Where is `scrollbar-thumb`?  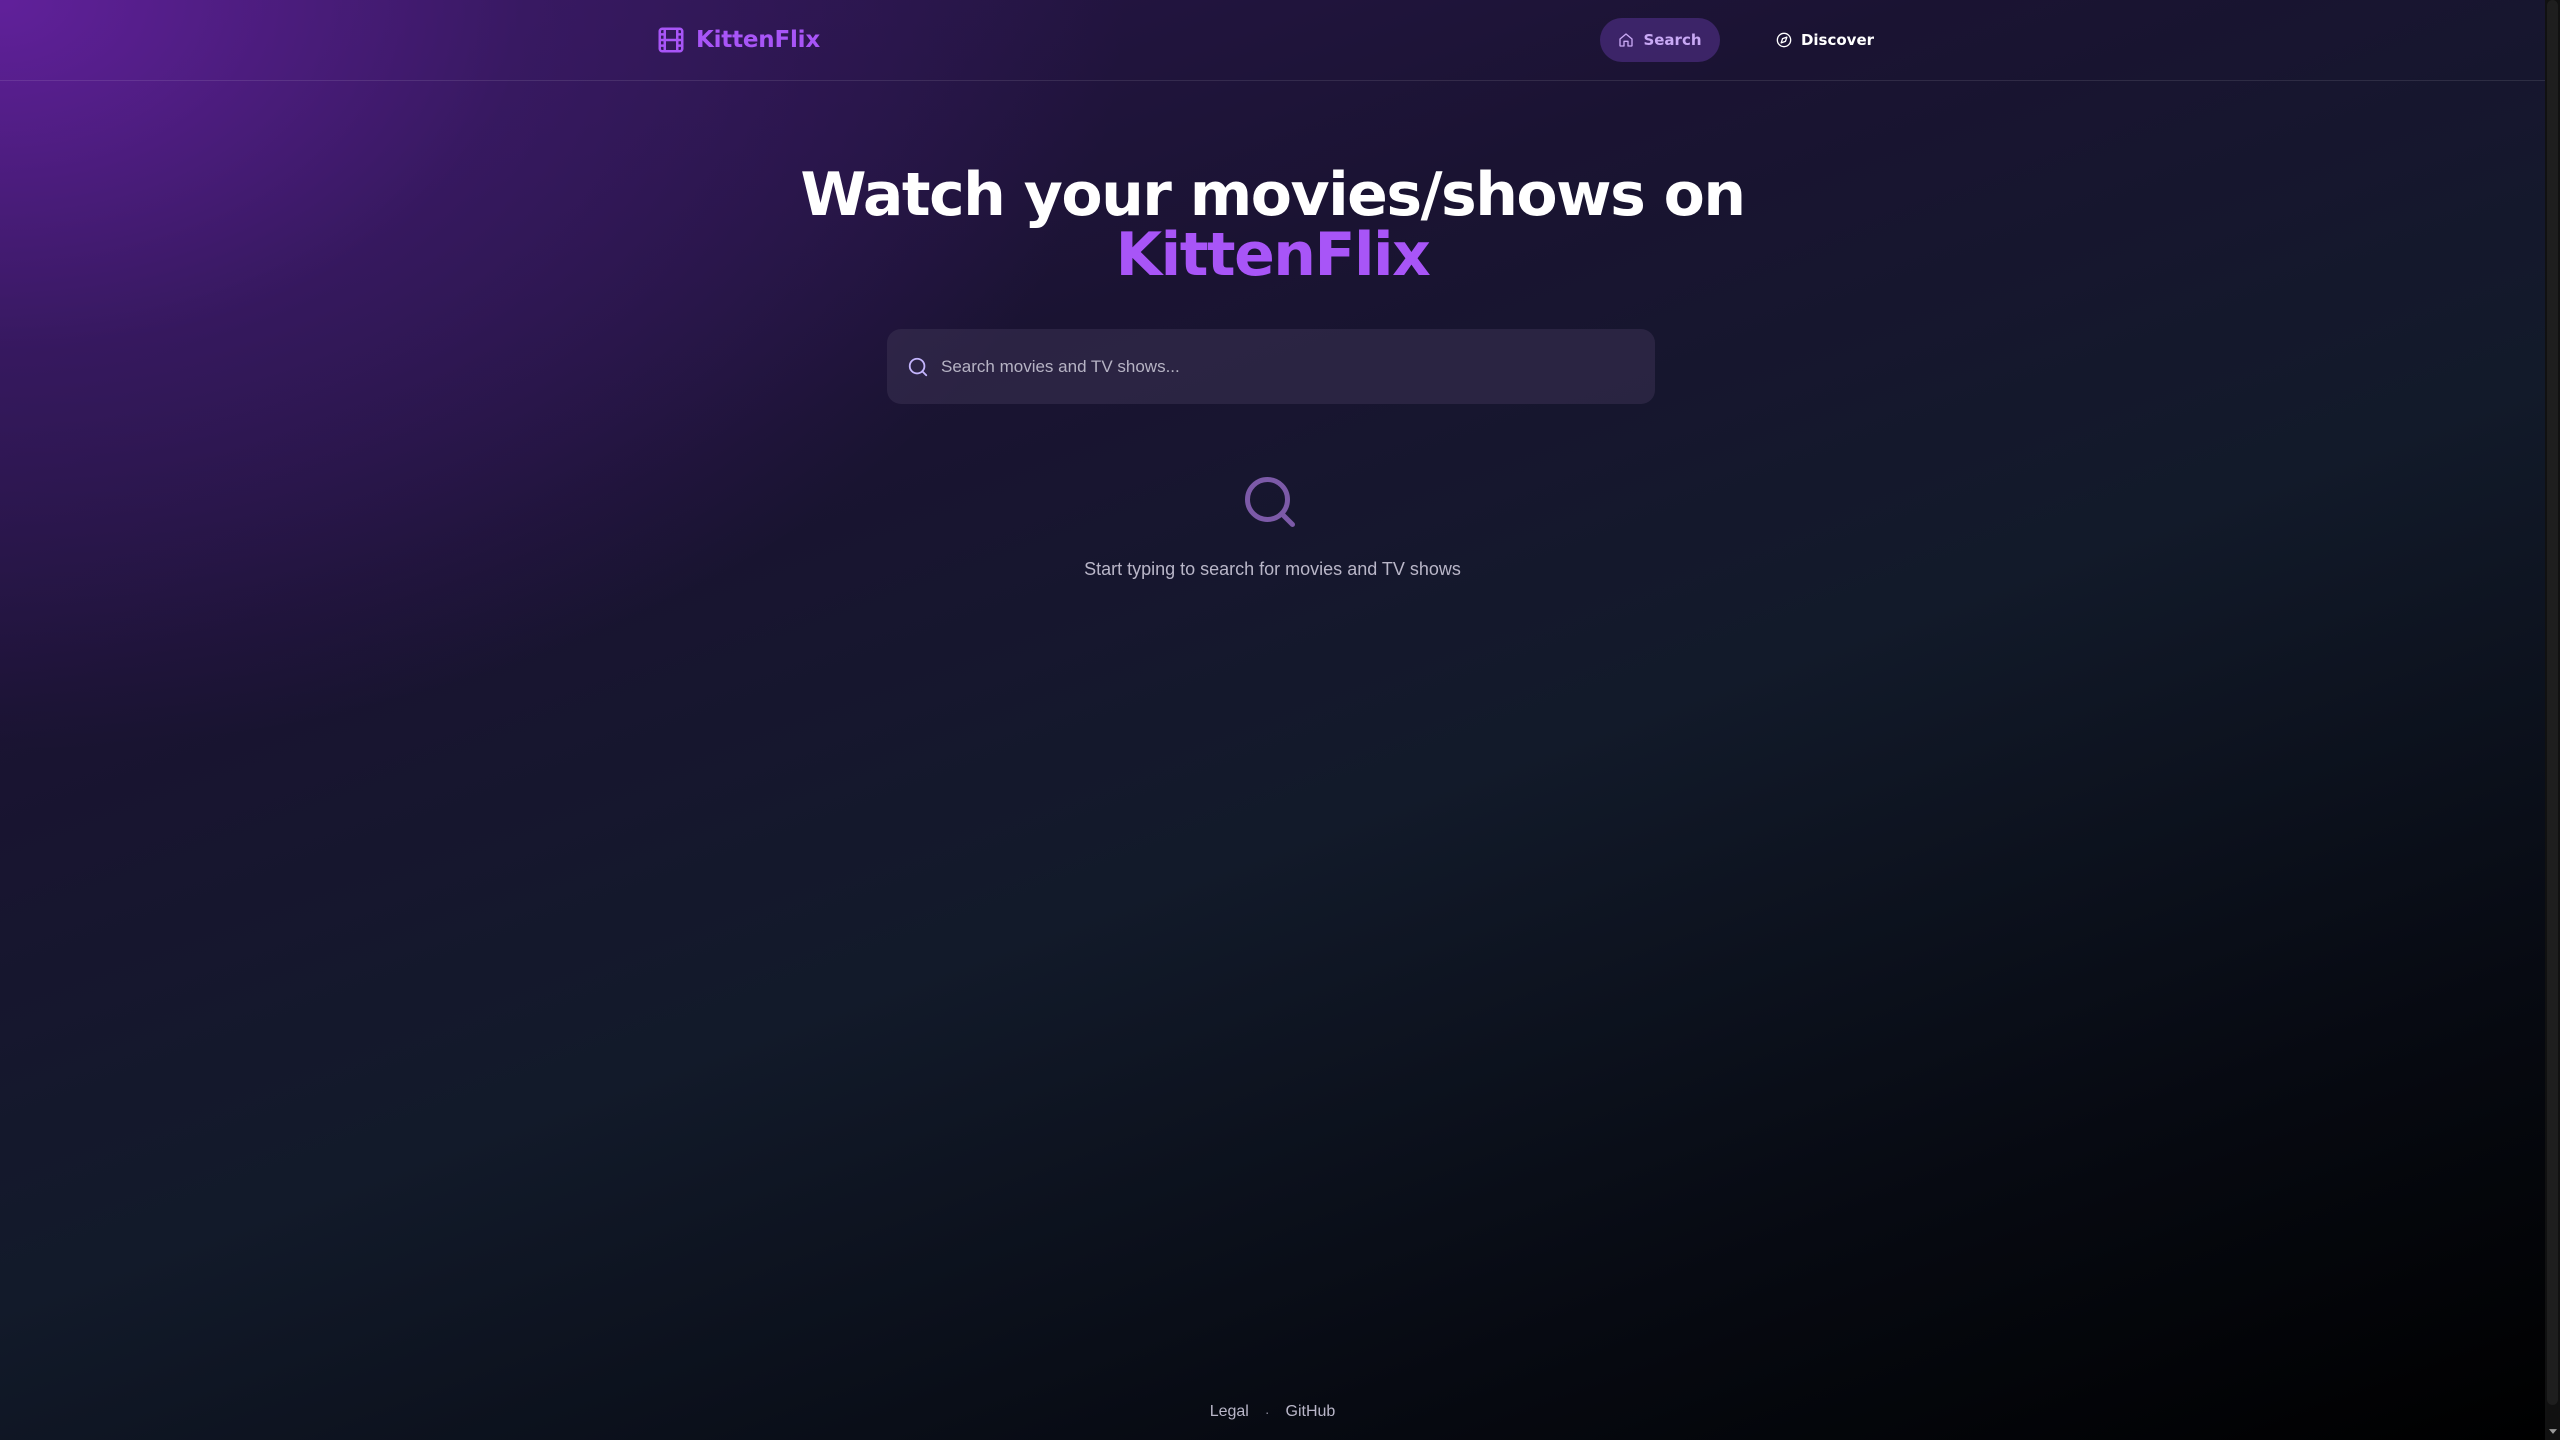
scrollbar-thumb is located at coordinates (2552, 702).